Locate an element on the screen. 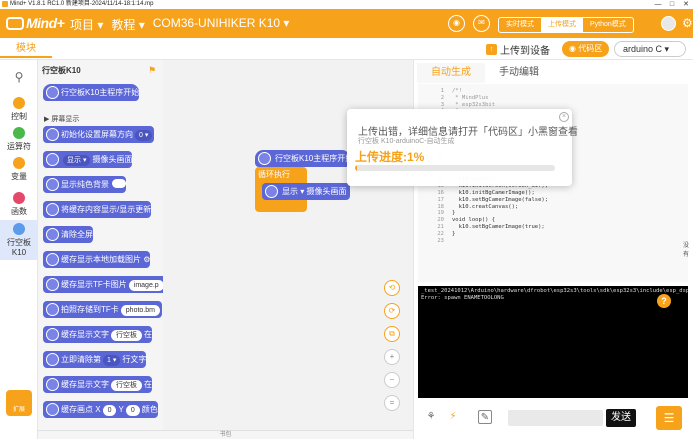  mode-upload: 上传模式 is located at coordinates (562, 25).